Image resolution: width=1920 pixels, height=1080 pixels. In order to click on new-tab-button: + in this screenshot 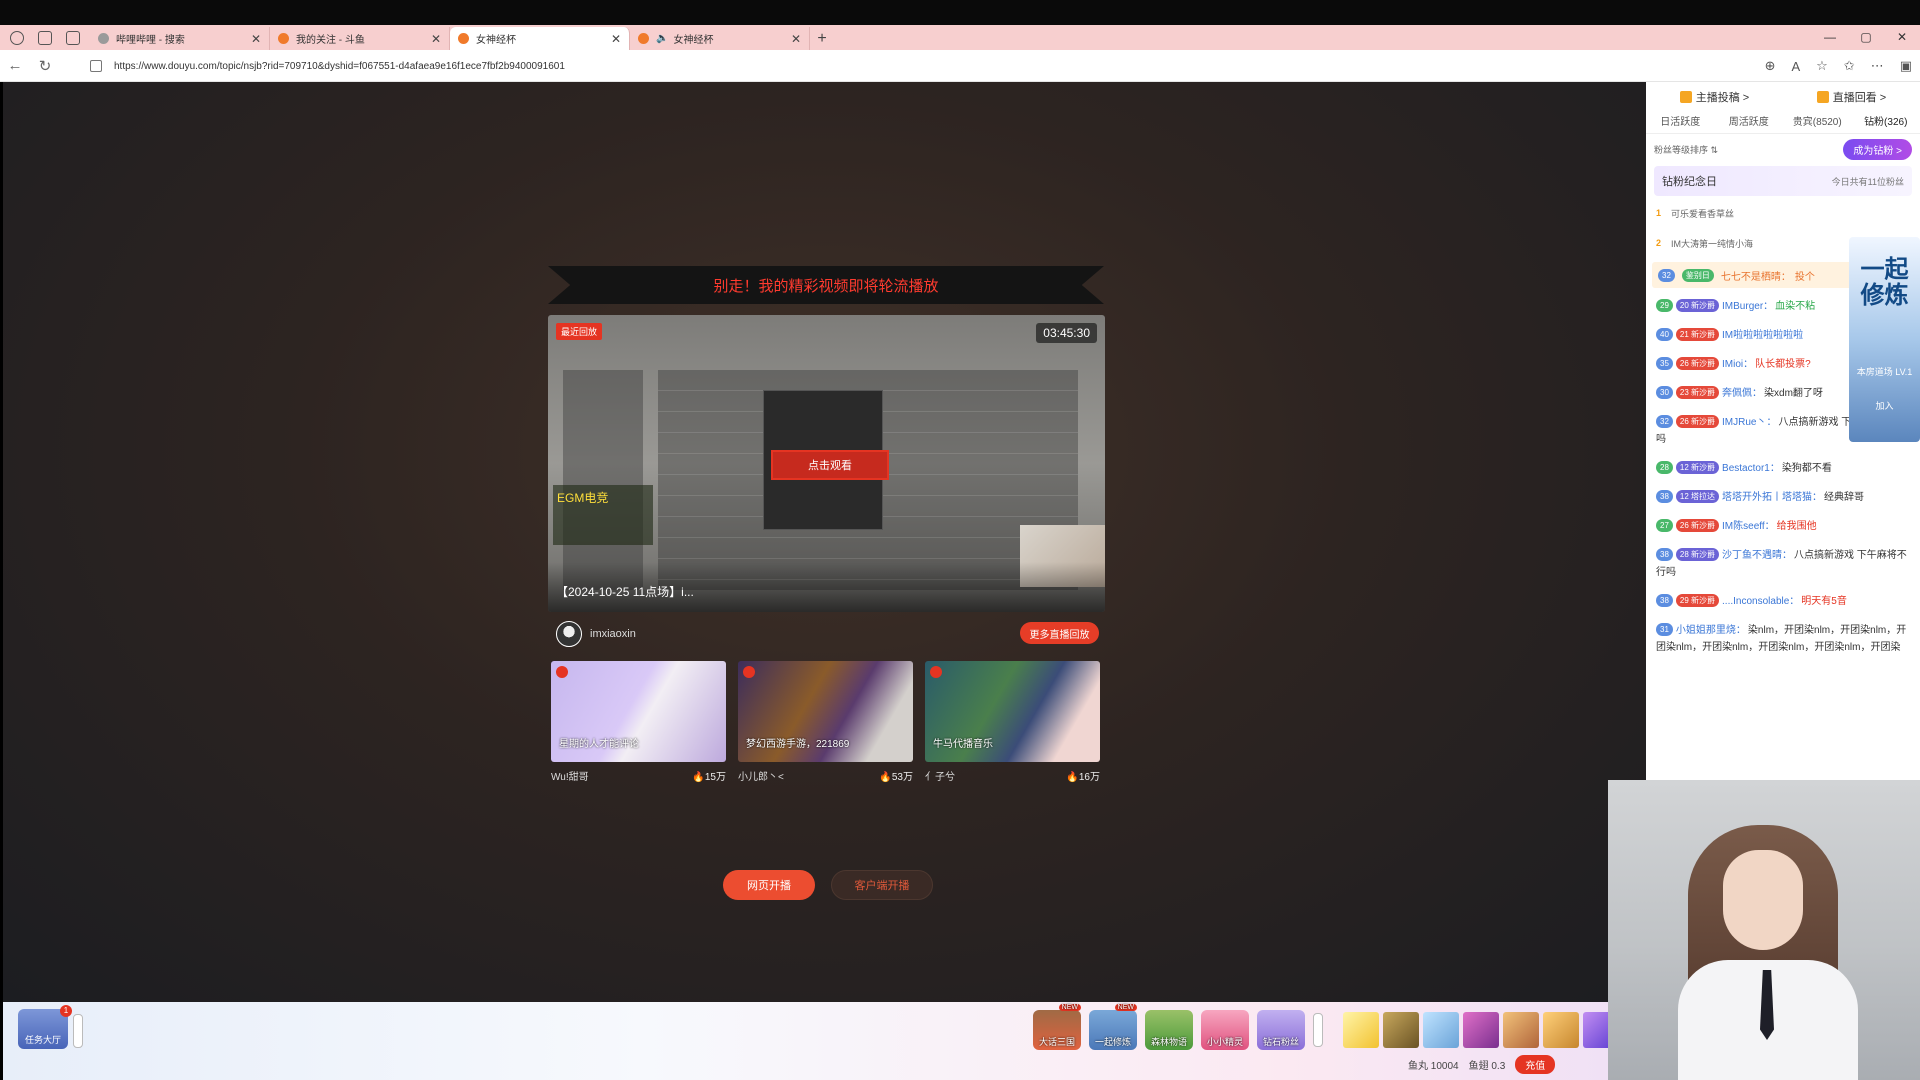, I will do `click(822, 38)`.